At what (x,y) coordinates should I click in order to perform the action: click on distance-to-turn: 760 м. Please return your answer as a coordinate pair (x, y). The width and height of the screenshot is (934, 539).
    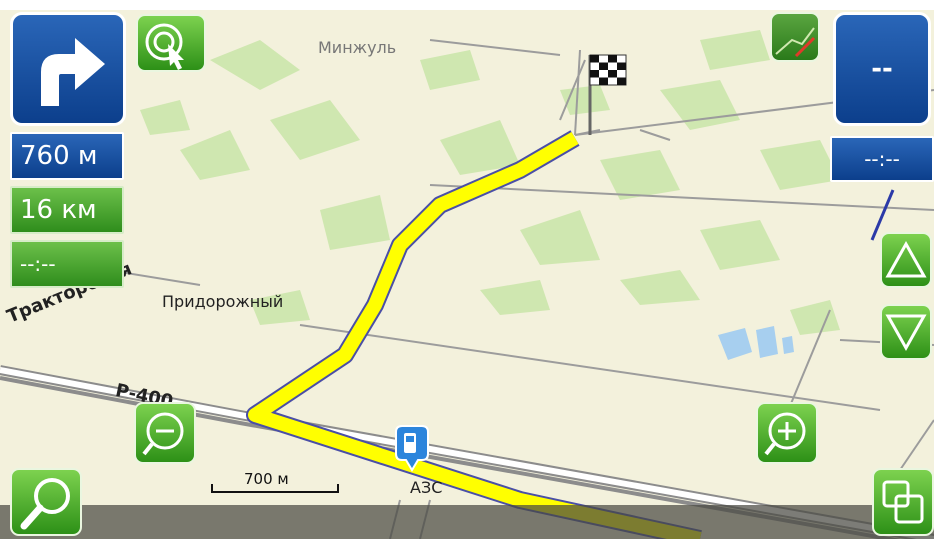
    Looking at the image, I should click on (67, 156).